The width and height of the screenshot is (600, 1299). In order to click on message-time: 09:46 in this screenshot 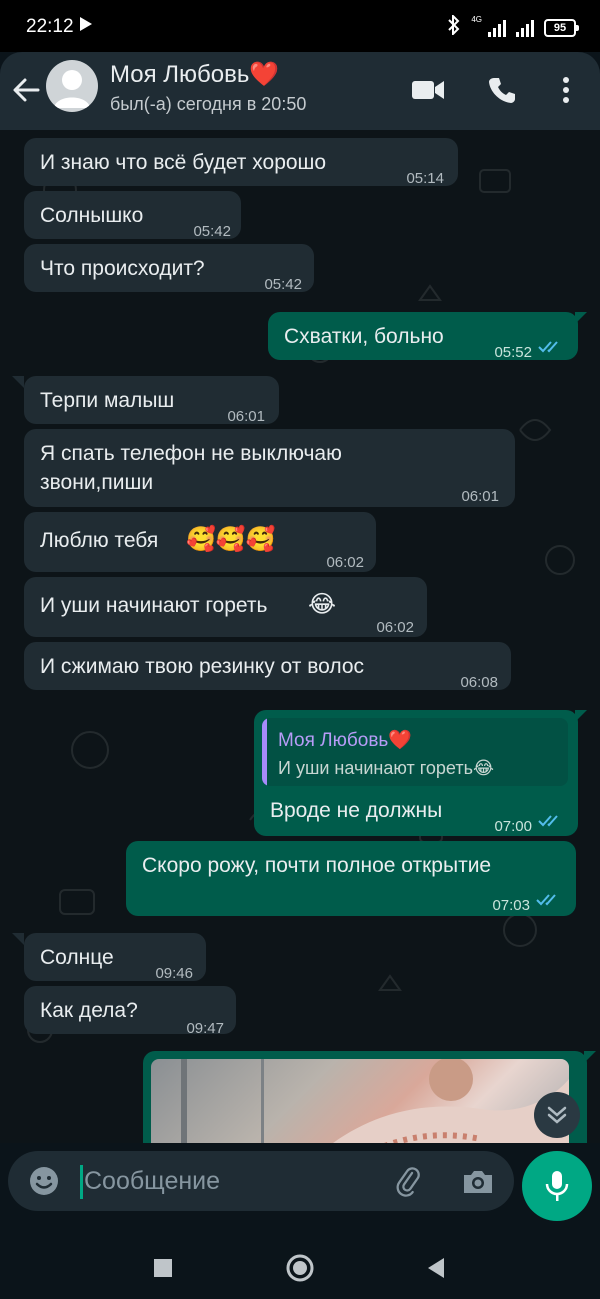, I will do `click(174, 973)`.